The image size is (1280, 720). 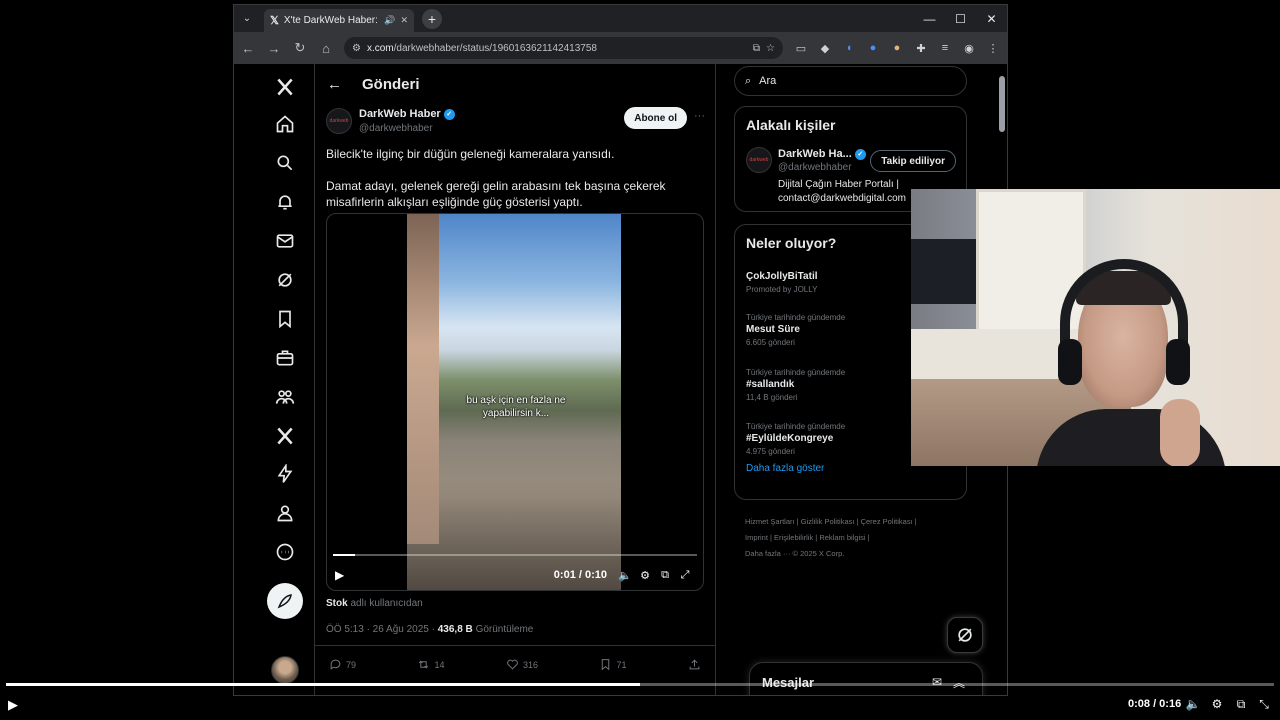 I want to click on reply-count: 79, so click(x=351, y=664).